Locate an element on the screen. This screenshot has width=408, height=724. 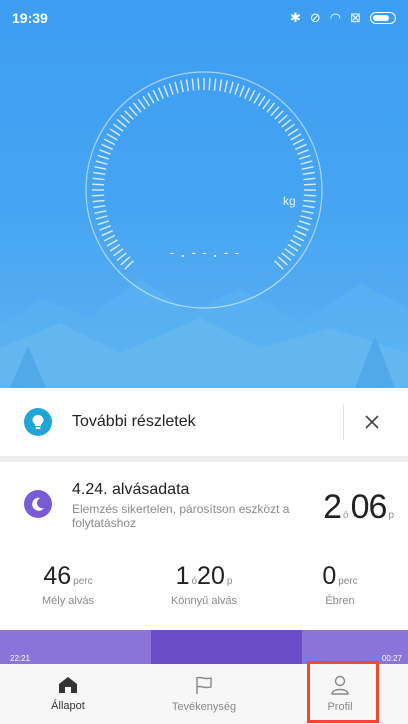
nav-item-tevekenyseg: Tevékenység is located at coordinates (204, 694).